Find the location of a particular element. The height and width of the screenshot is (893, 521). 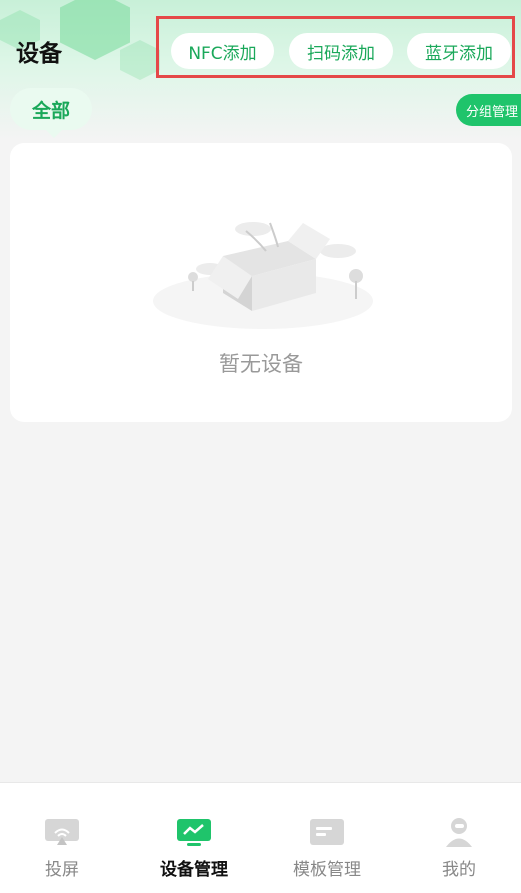

tab-label: 我的 is located at coordinates (459, 870).